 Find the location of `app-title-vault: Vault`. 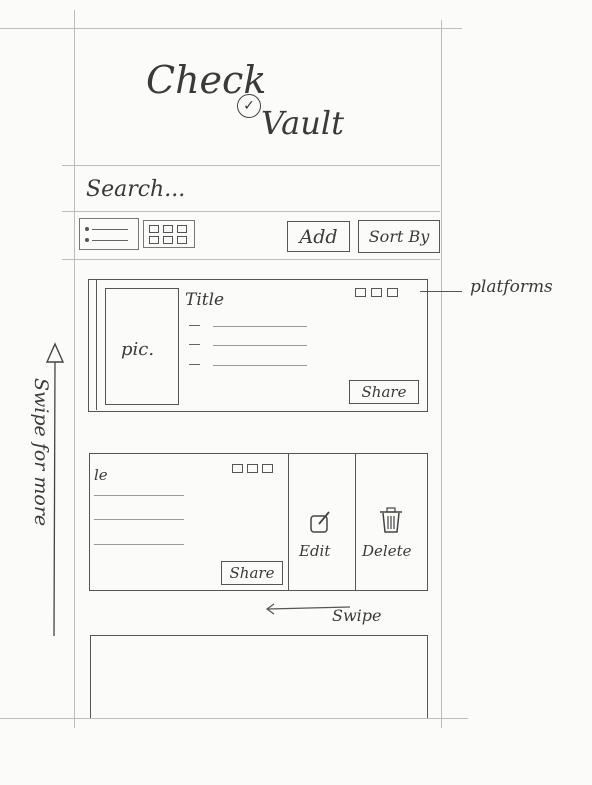

app-title-vault: Vault is located at coordinates (302, 123).